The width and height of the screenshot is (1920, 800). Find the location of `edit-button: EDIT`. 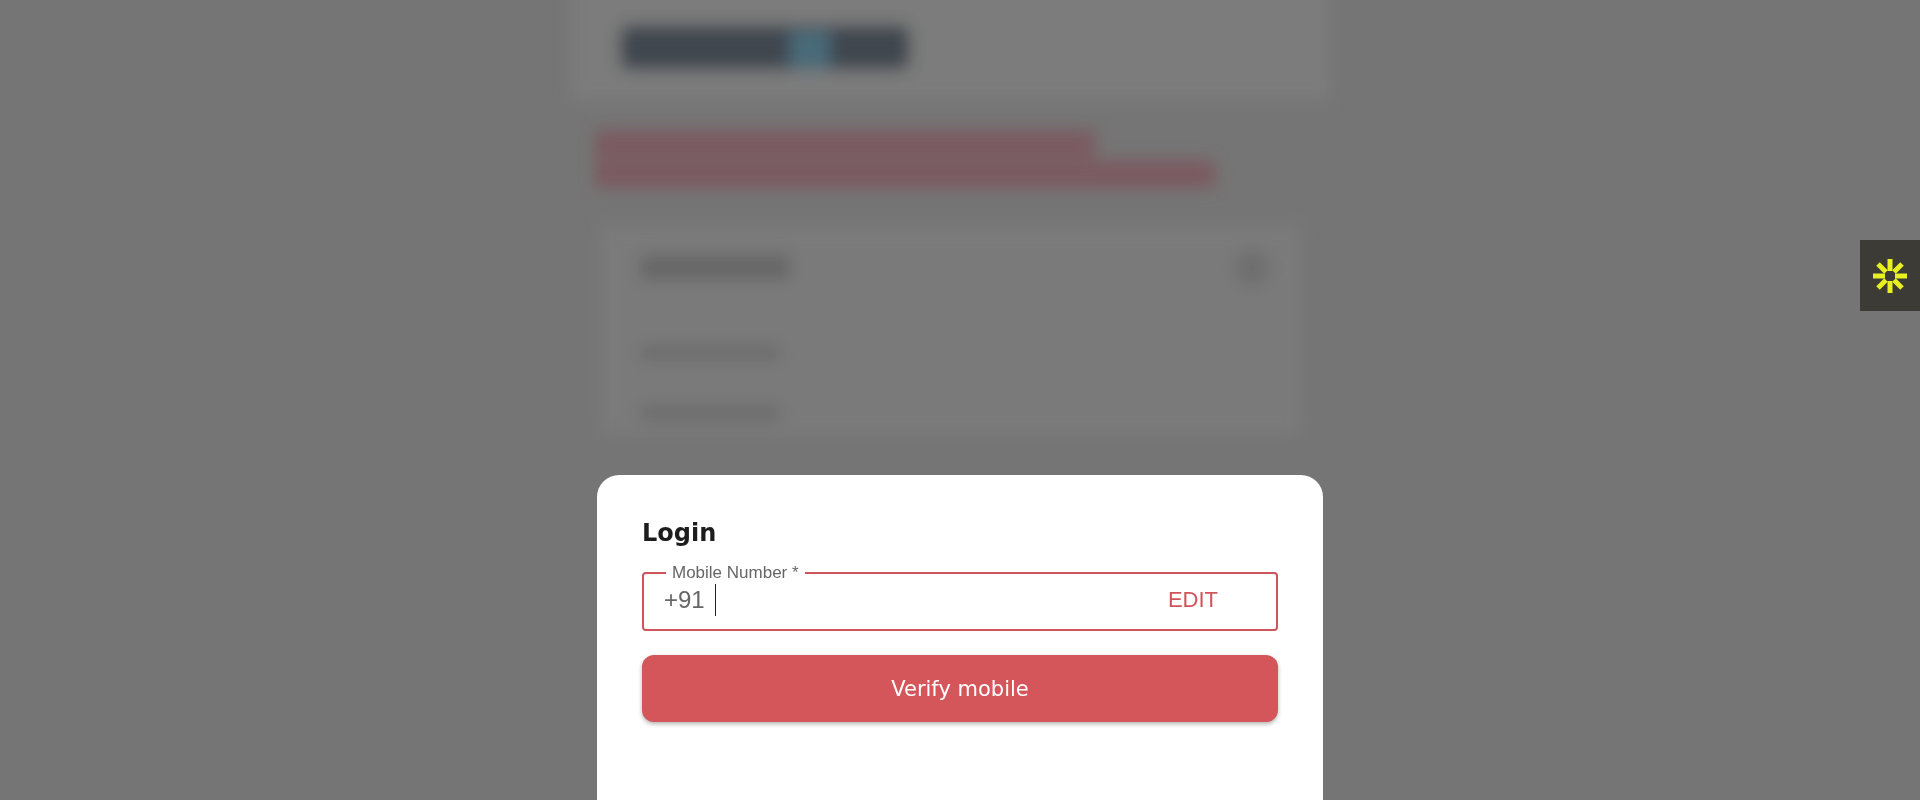

edit-button: EDIT is located at coordinates (1192, 600).